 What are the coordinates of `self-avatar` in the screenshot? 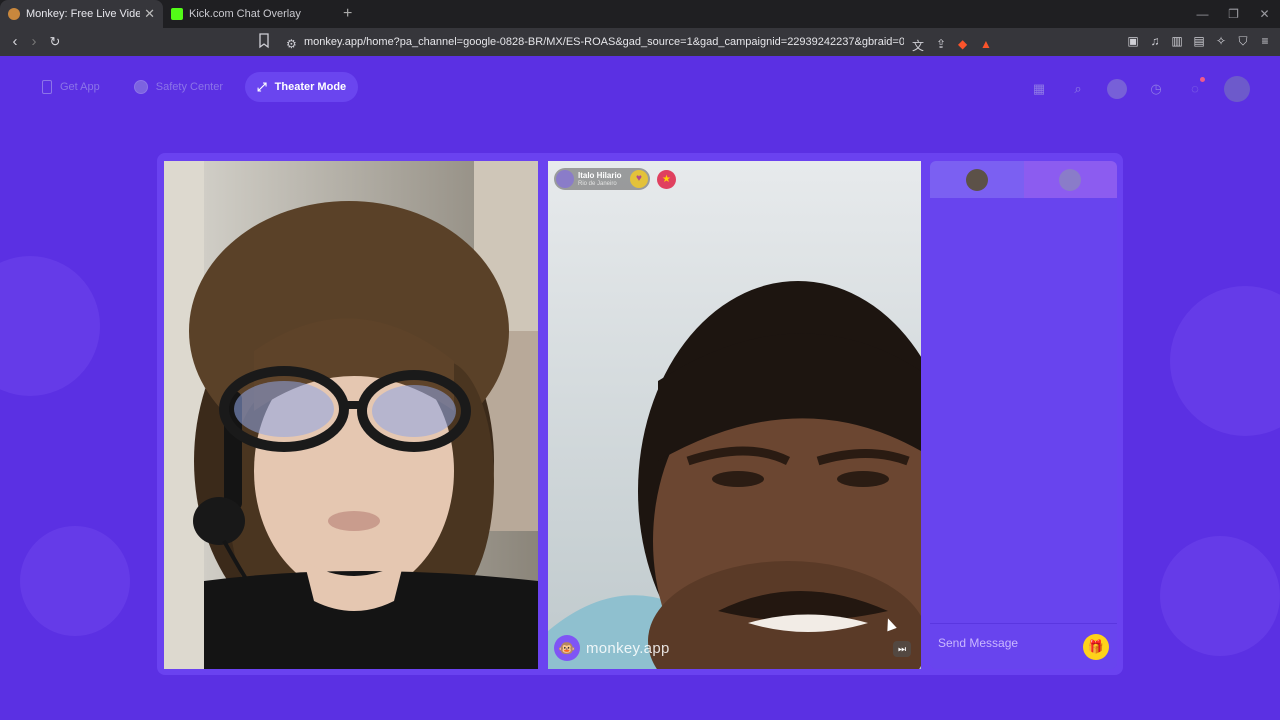 It's located at (976, 179).